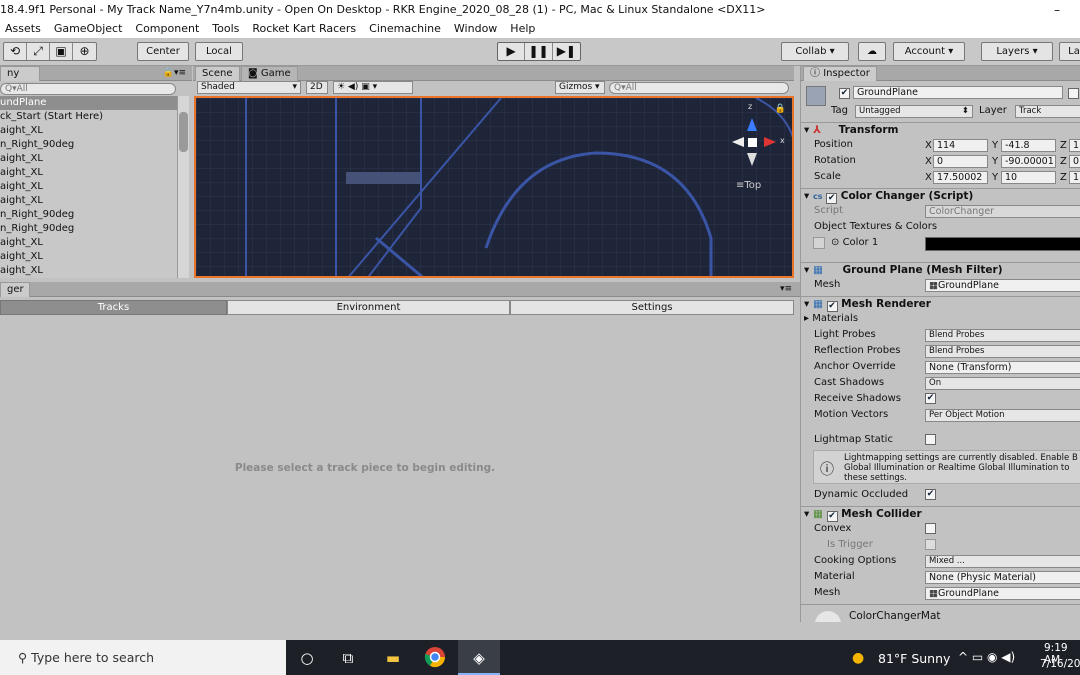 The height and width of the screenshot is (675, 1080). I want to click on reflection-probes-dropdown: Blend Probes, so click(1002, 351).